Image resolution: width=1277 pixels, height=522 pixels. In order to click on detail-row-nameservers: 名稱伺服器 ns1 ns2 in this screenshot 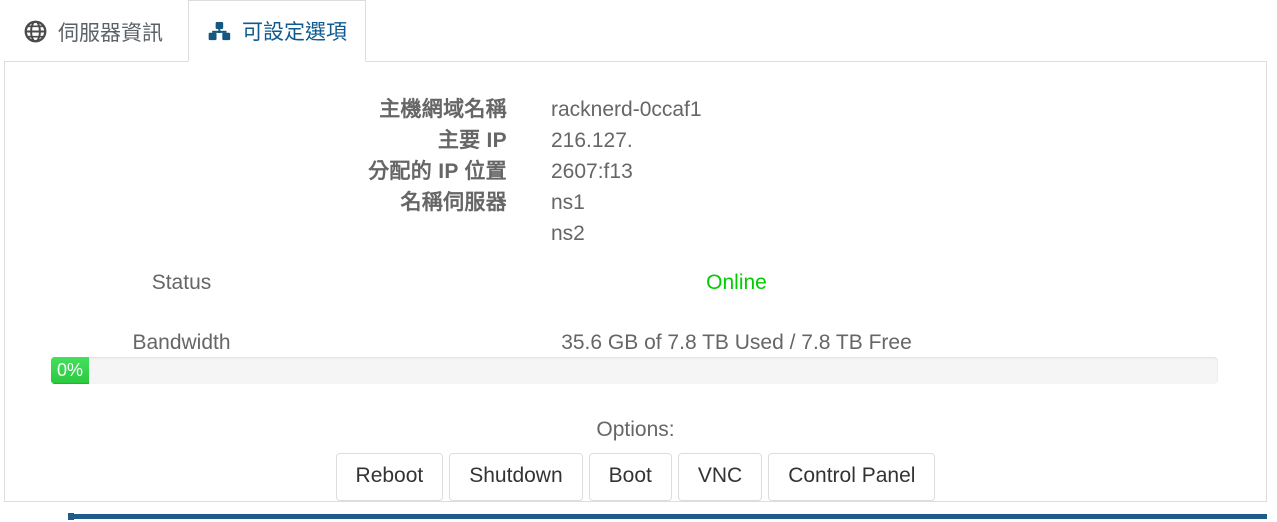, I will do `click(635, 218)`.